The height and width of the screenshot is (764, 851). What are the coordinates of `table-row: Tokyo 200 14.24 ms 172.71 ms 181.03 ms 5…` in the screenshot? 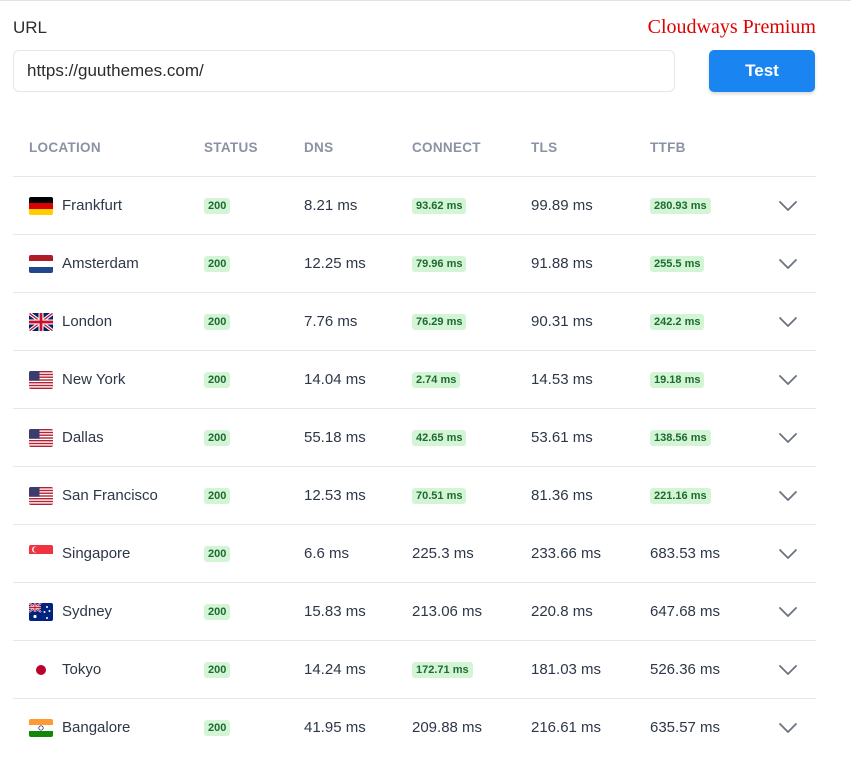 It's located at (414, 670).